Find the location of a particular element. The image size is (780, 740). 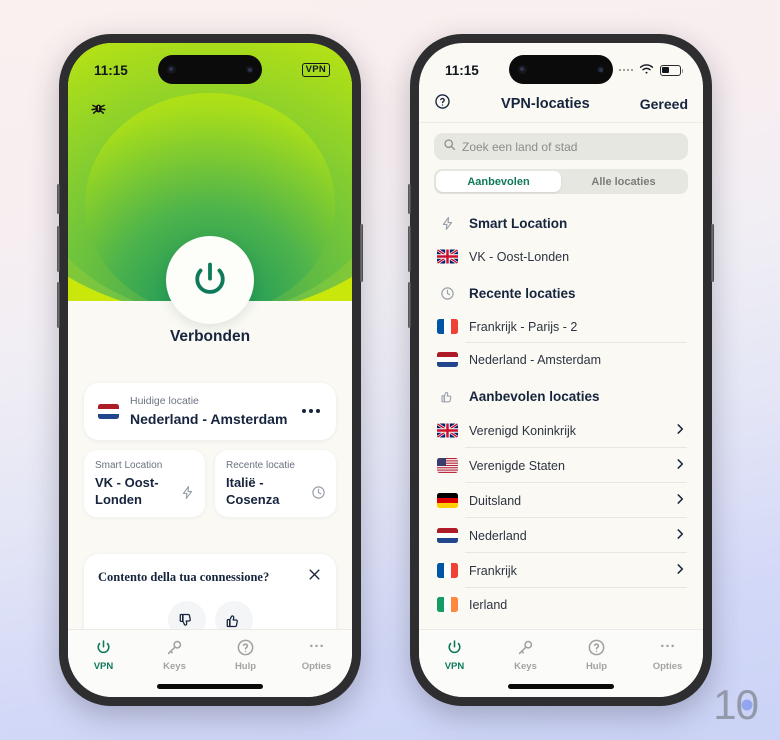

vpn-power-button is located at coordinates (210, 280).